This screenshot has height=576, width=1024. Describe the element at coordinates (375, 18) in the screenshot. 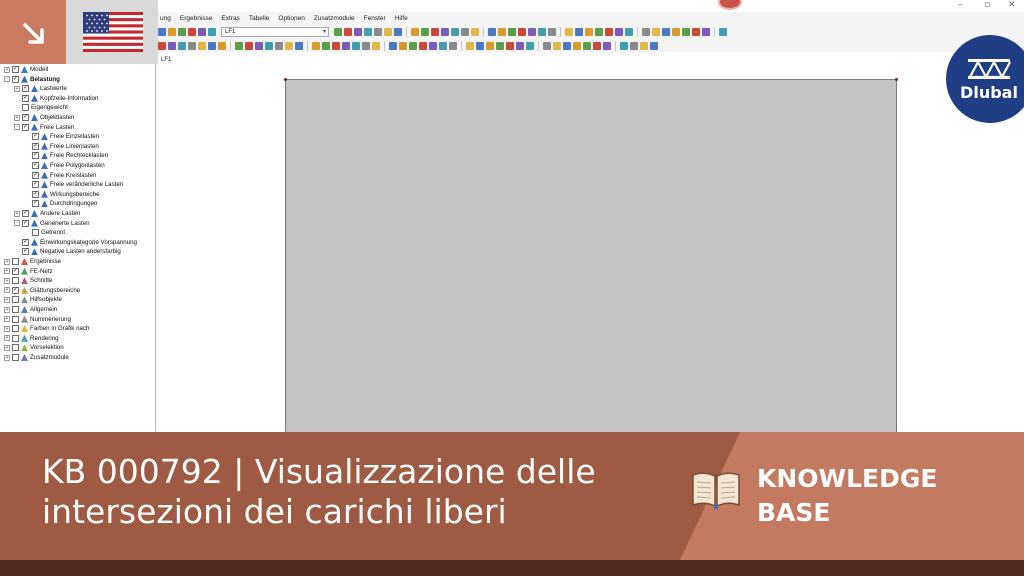

I see `menu-item-fenster: Fenster` at that location.